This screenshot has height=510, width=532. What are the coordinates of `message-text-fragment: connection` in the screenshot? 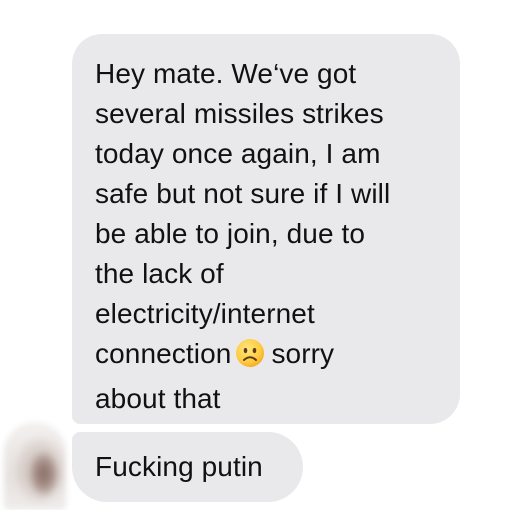 It's located at (163, 353).